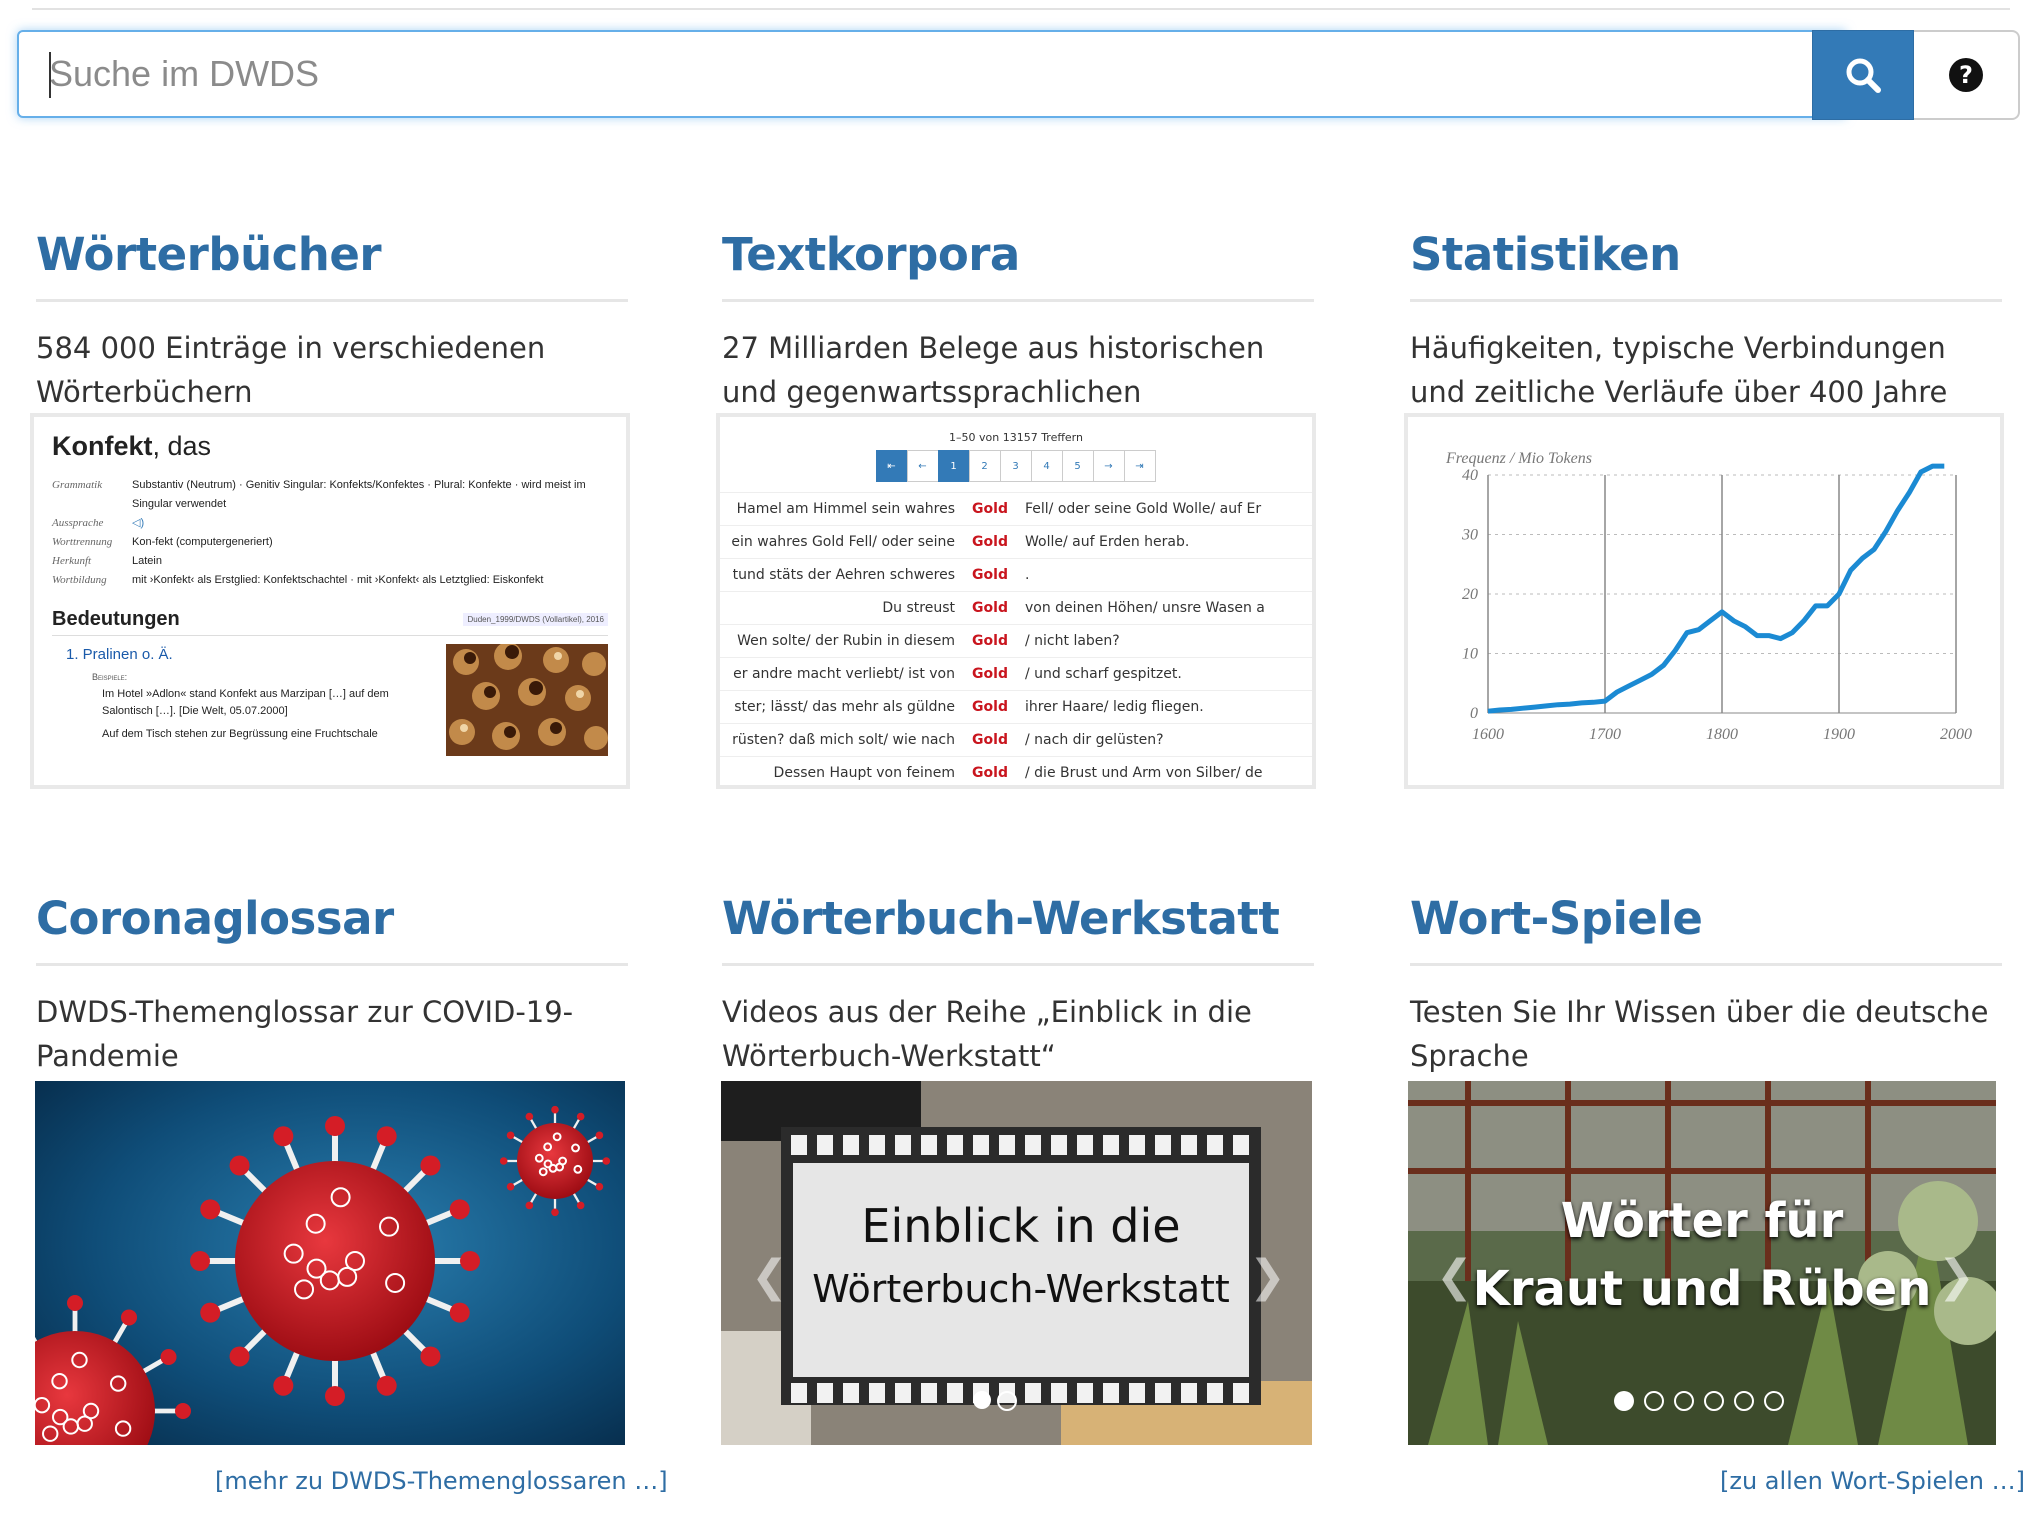  Describe the element at coordinates (1016, 1263) in the screenshot. I see `video-carousel: Einblick in die Wörterbuch-Werkstatt ❮ ❯` at that location.